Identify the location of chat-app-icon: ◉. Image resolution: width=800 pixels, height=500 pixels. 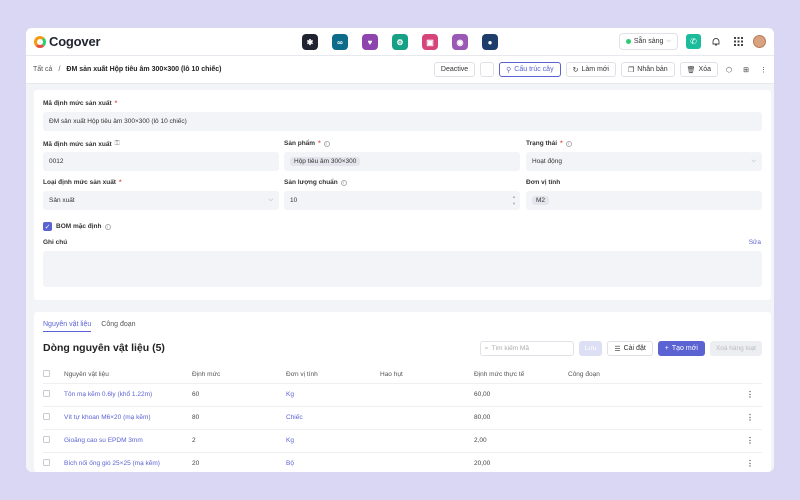
(460, 42).